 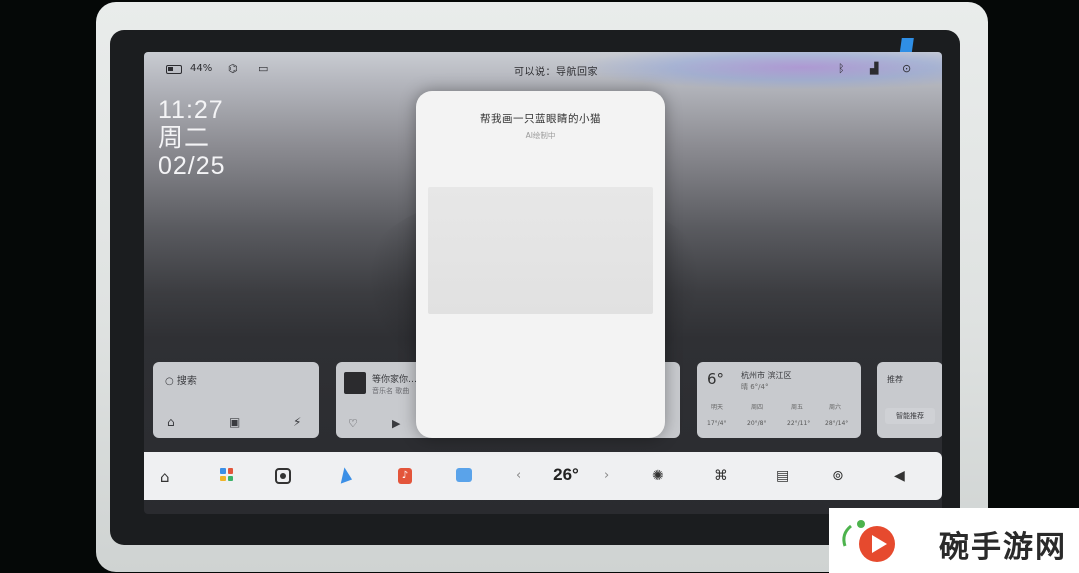 I want to click on video-app-icon, so click(x=464, y=475).